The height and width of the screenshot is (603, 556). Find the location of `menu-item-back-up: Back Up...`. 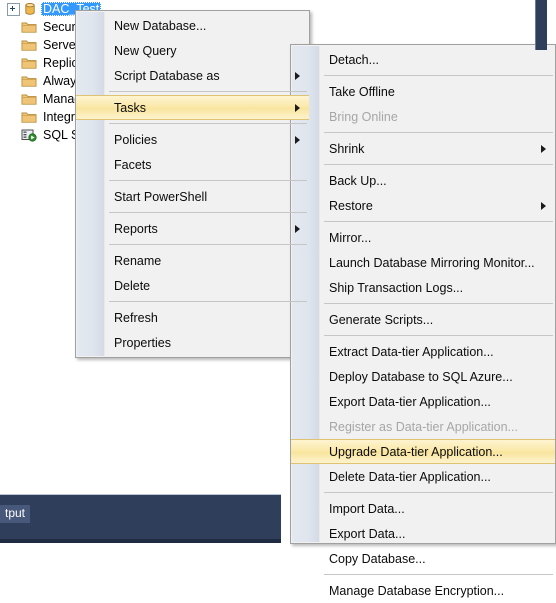

menu-item-back-up: Back Up... is located at coordinates (423, 180).